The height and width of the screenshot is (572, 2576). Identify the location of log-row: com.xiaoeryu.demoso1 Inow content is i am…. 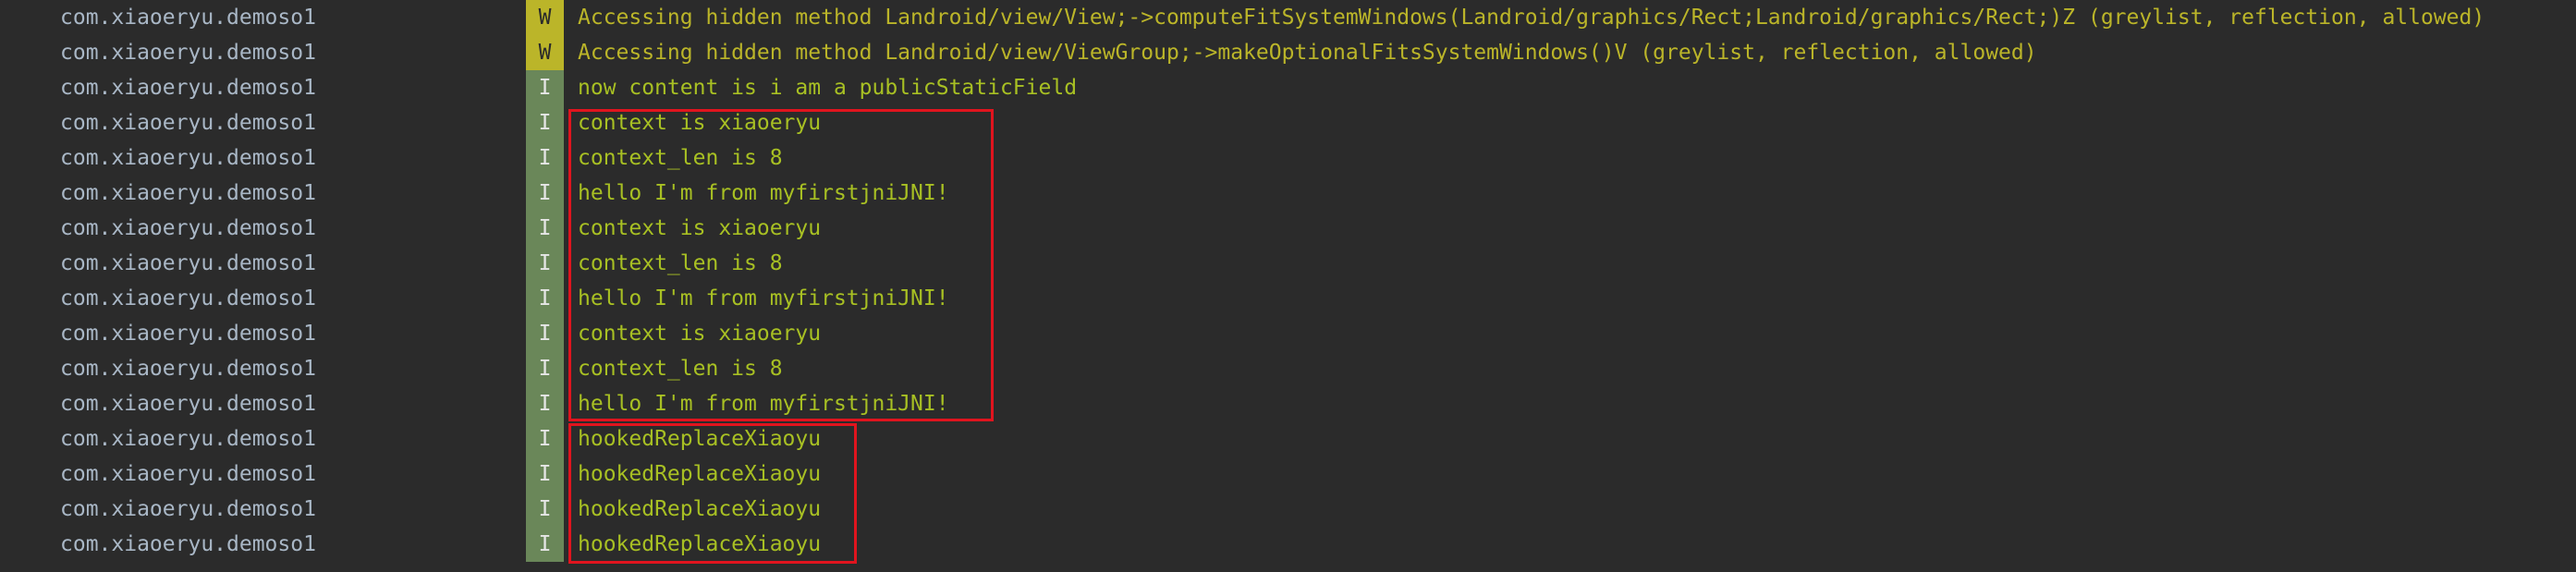
(1288, 87).